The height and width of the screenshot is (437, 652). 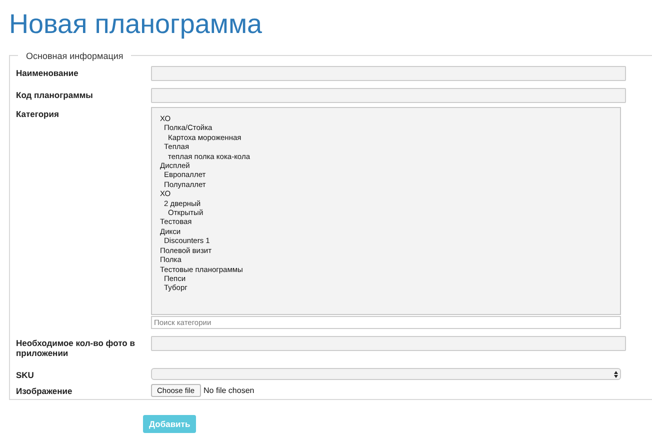 What do you see at coordinates (75, 56) in the screenshot?
I see `fieldset-legend: Основная информация` at bounding box center [75, 56].